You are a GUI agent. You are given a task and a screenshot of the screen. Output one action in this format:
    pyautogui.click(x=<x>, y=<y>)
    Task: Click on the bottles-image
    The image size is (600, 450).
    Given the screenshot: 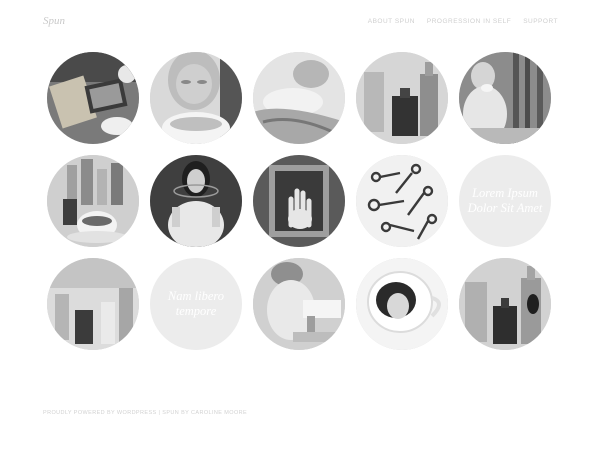 What is the action you would take?
    pyautogui.click(x=402, y=98)
    